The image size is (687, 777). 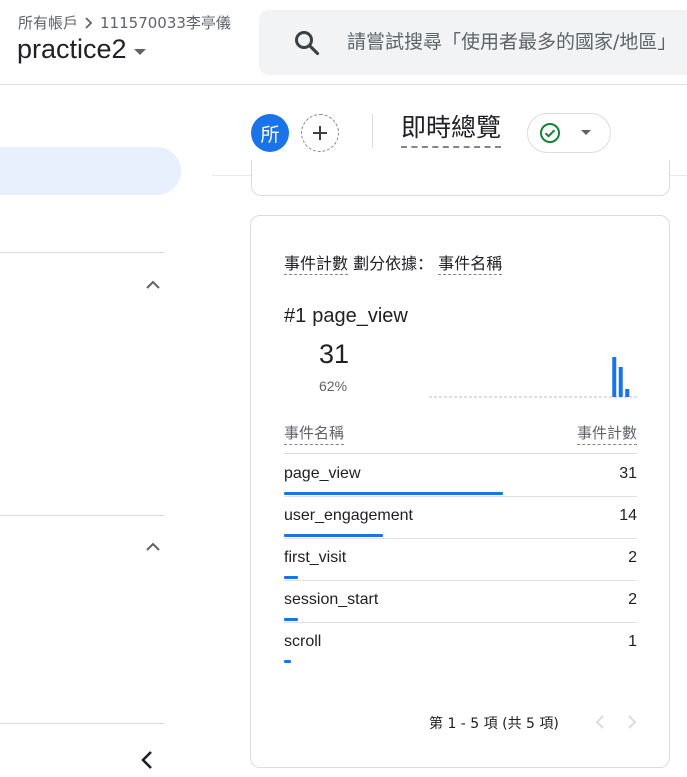 What do you see at coordinates (307, 43) in the screenshot?
I see `search-icon` at bounding box center [307, 43].